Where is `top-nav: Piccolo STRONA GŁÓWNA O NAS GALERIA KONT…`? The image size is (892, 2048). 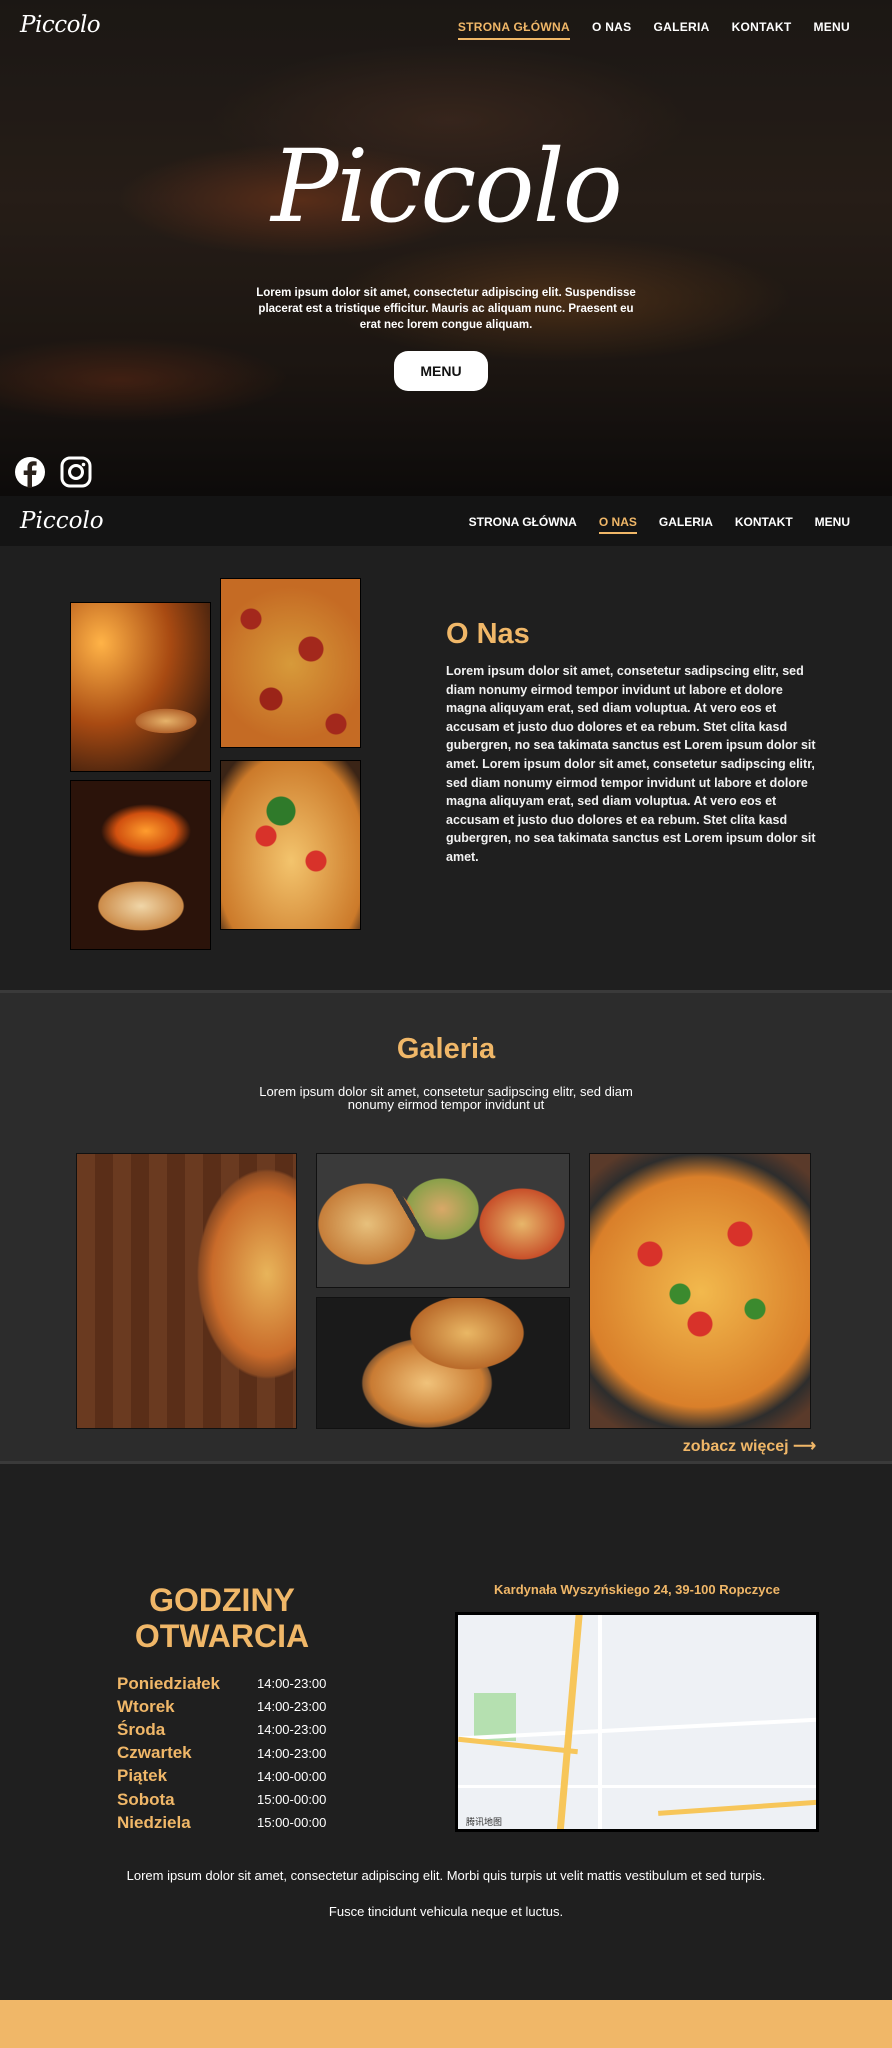
top-nav: Piccolo STRONA GŁÓWNA O NAS GALERIA KONT… is located at coordinates (446, 29).